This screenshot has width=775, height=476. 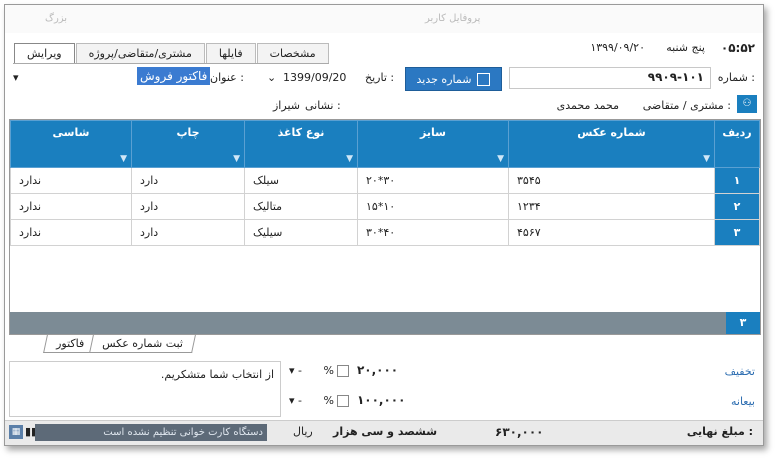 I want to click on number-value: ۹۹۰۹-۱۰۱, so click(x=675, y=77).